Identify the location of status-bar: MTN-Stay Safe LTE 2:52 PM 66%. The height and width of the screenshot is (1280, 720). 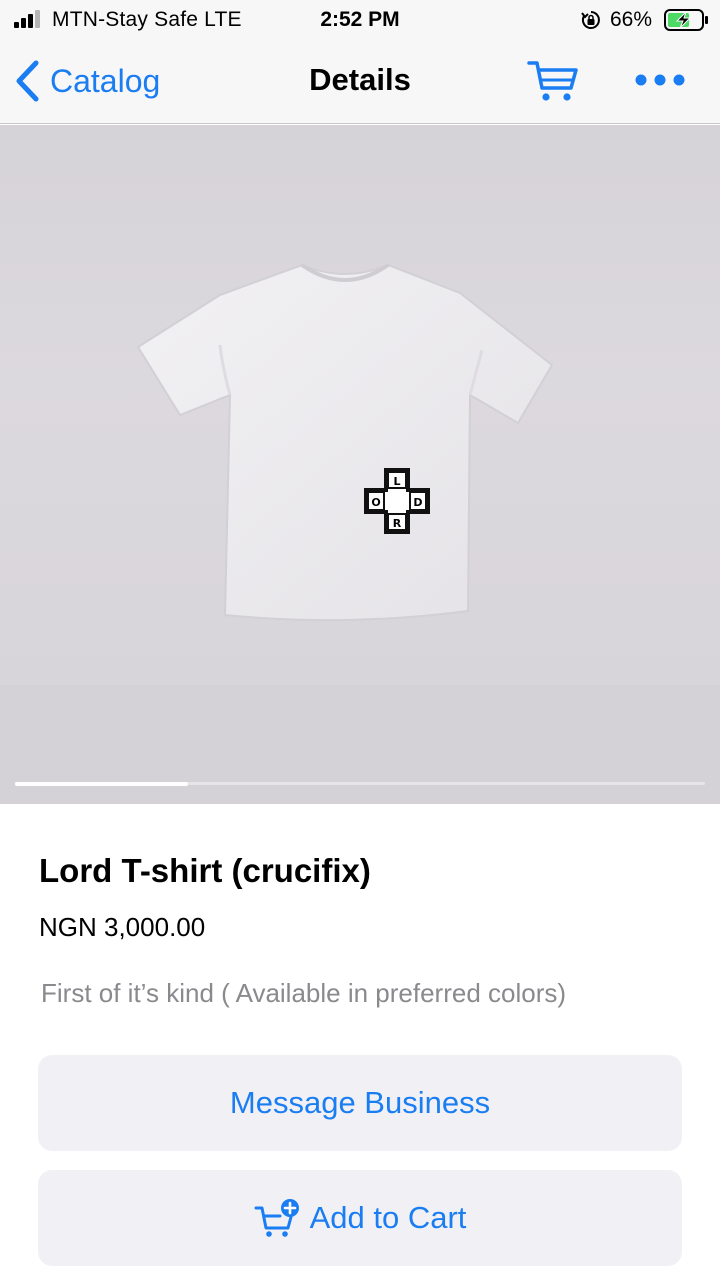
(360, 20).